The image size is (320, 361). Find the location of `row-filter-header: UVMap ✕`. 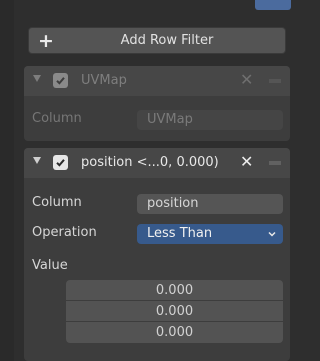

row-filter-header: UVMap ✕ is located at coordinates (157, 81).